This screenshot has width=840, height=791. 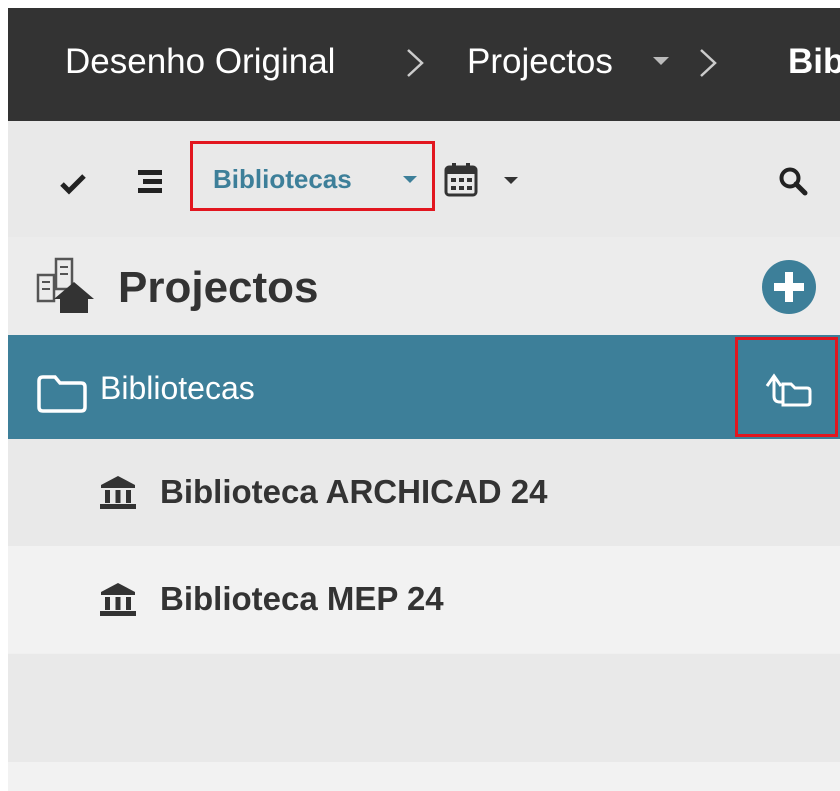 I want to click on folder-label: Bibliotecas, so click(x=177, y=388).